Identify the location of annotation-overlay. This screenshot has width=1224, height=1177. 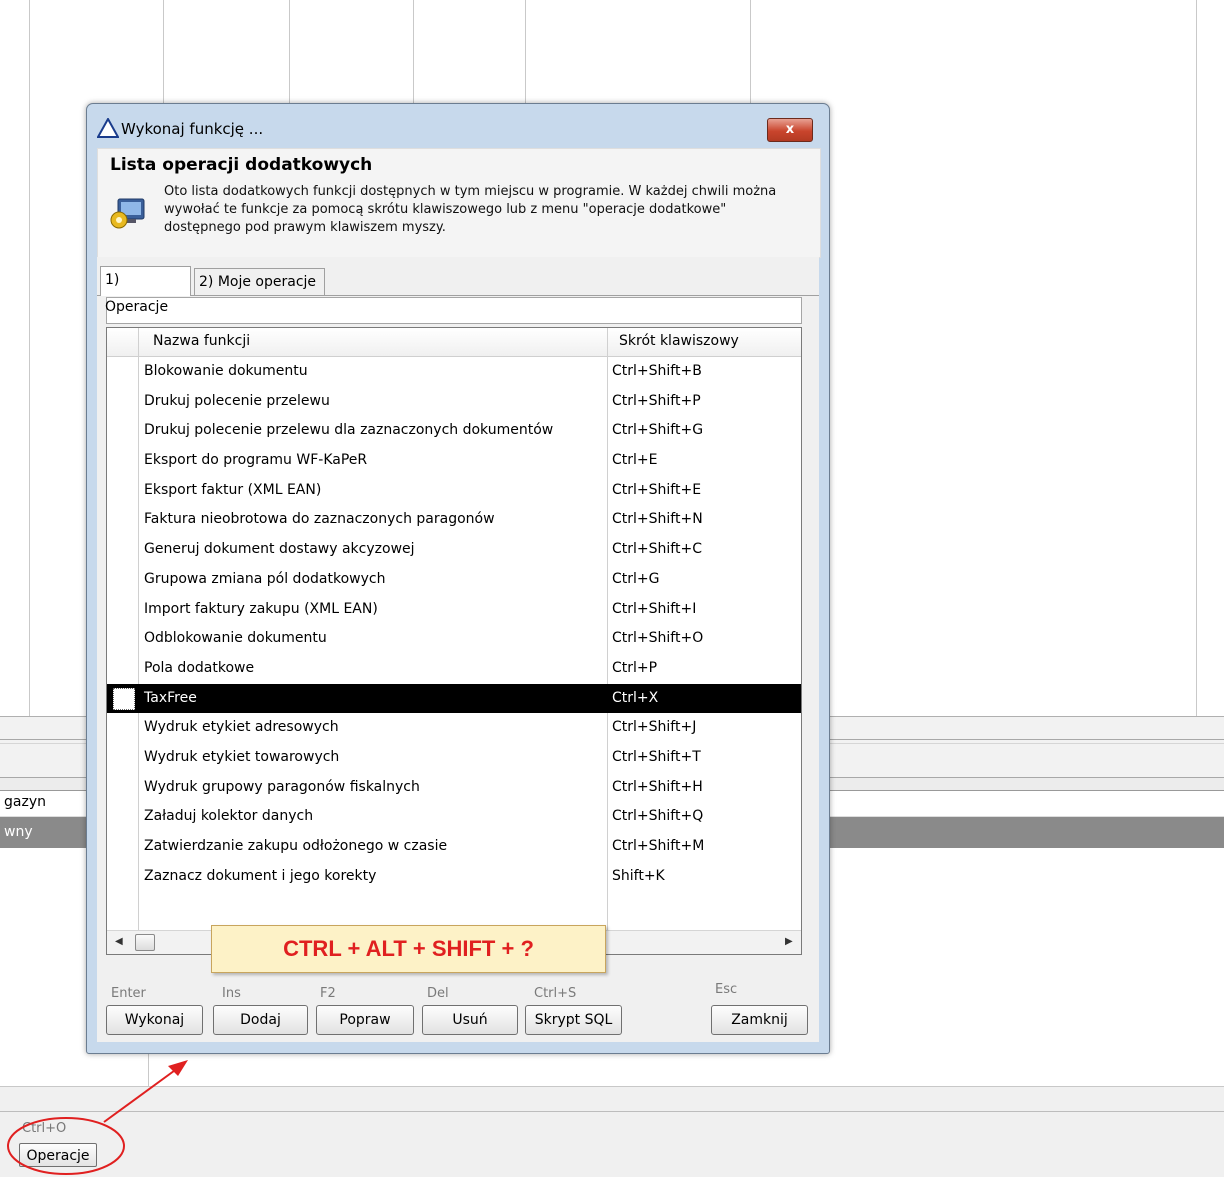
(97, 1117).